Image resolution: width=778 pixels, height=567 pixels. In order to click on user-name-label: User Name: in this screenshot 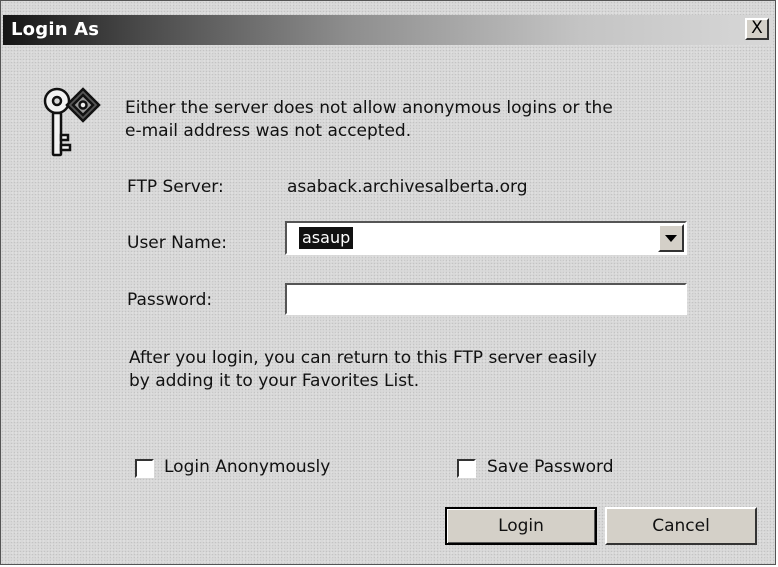, I will do `click(177, 243)`.